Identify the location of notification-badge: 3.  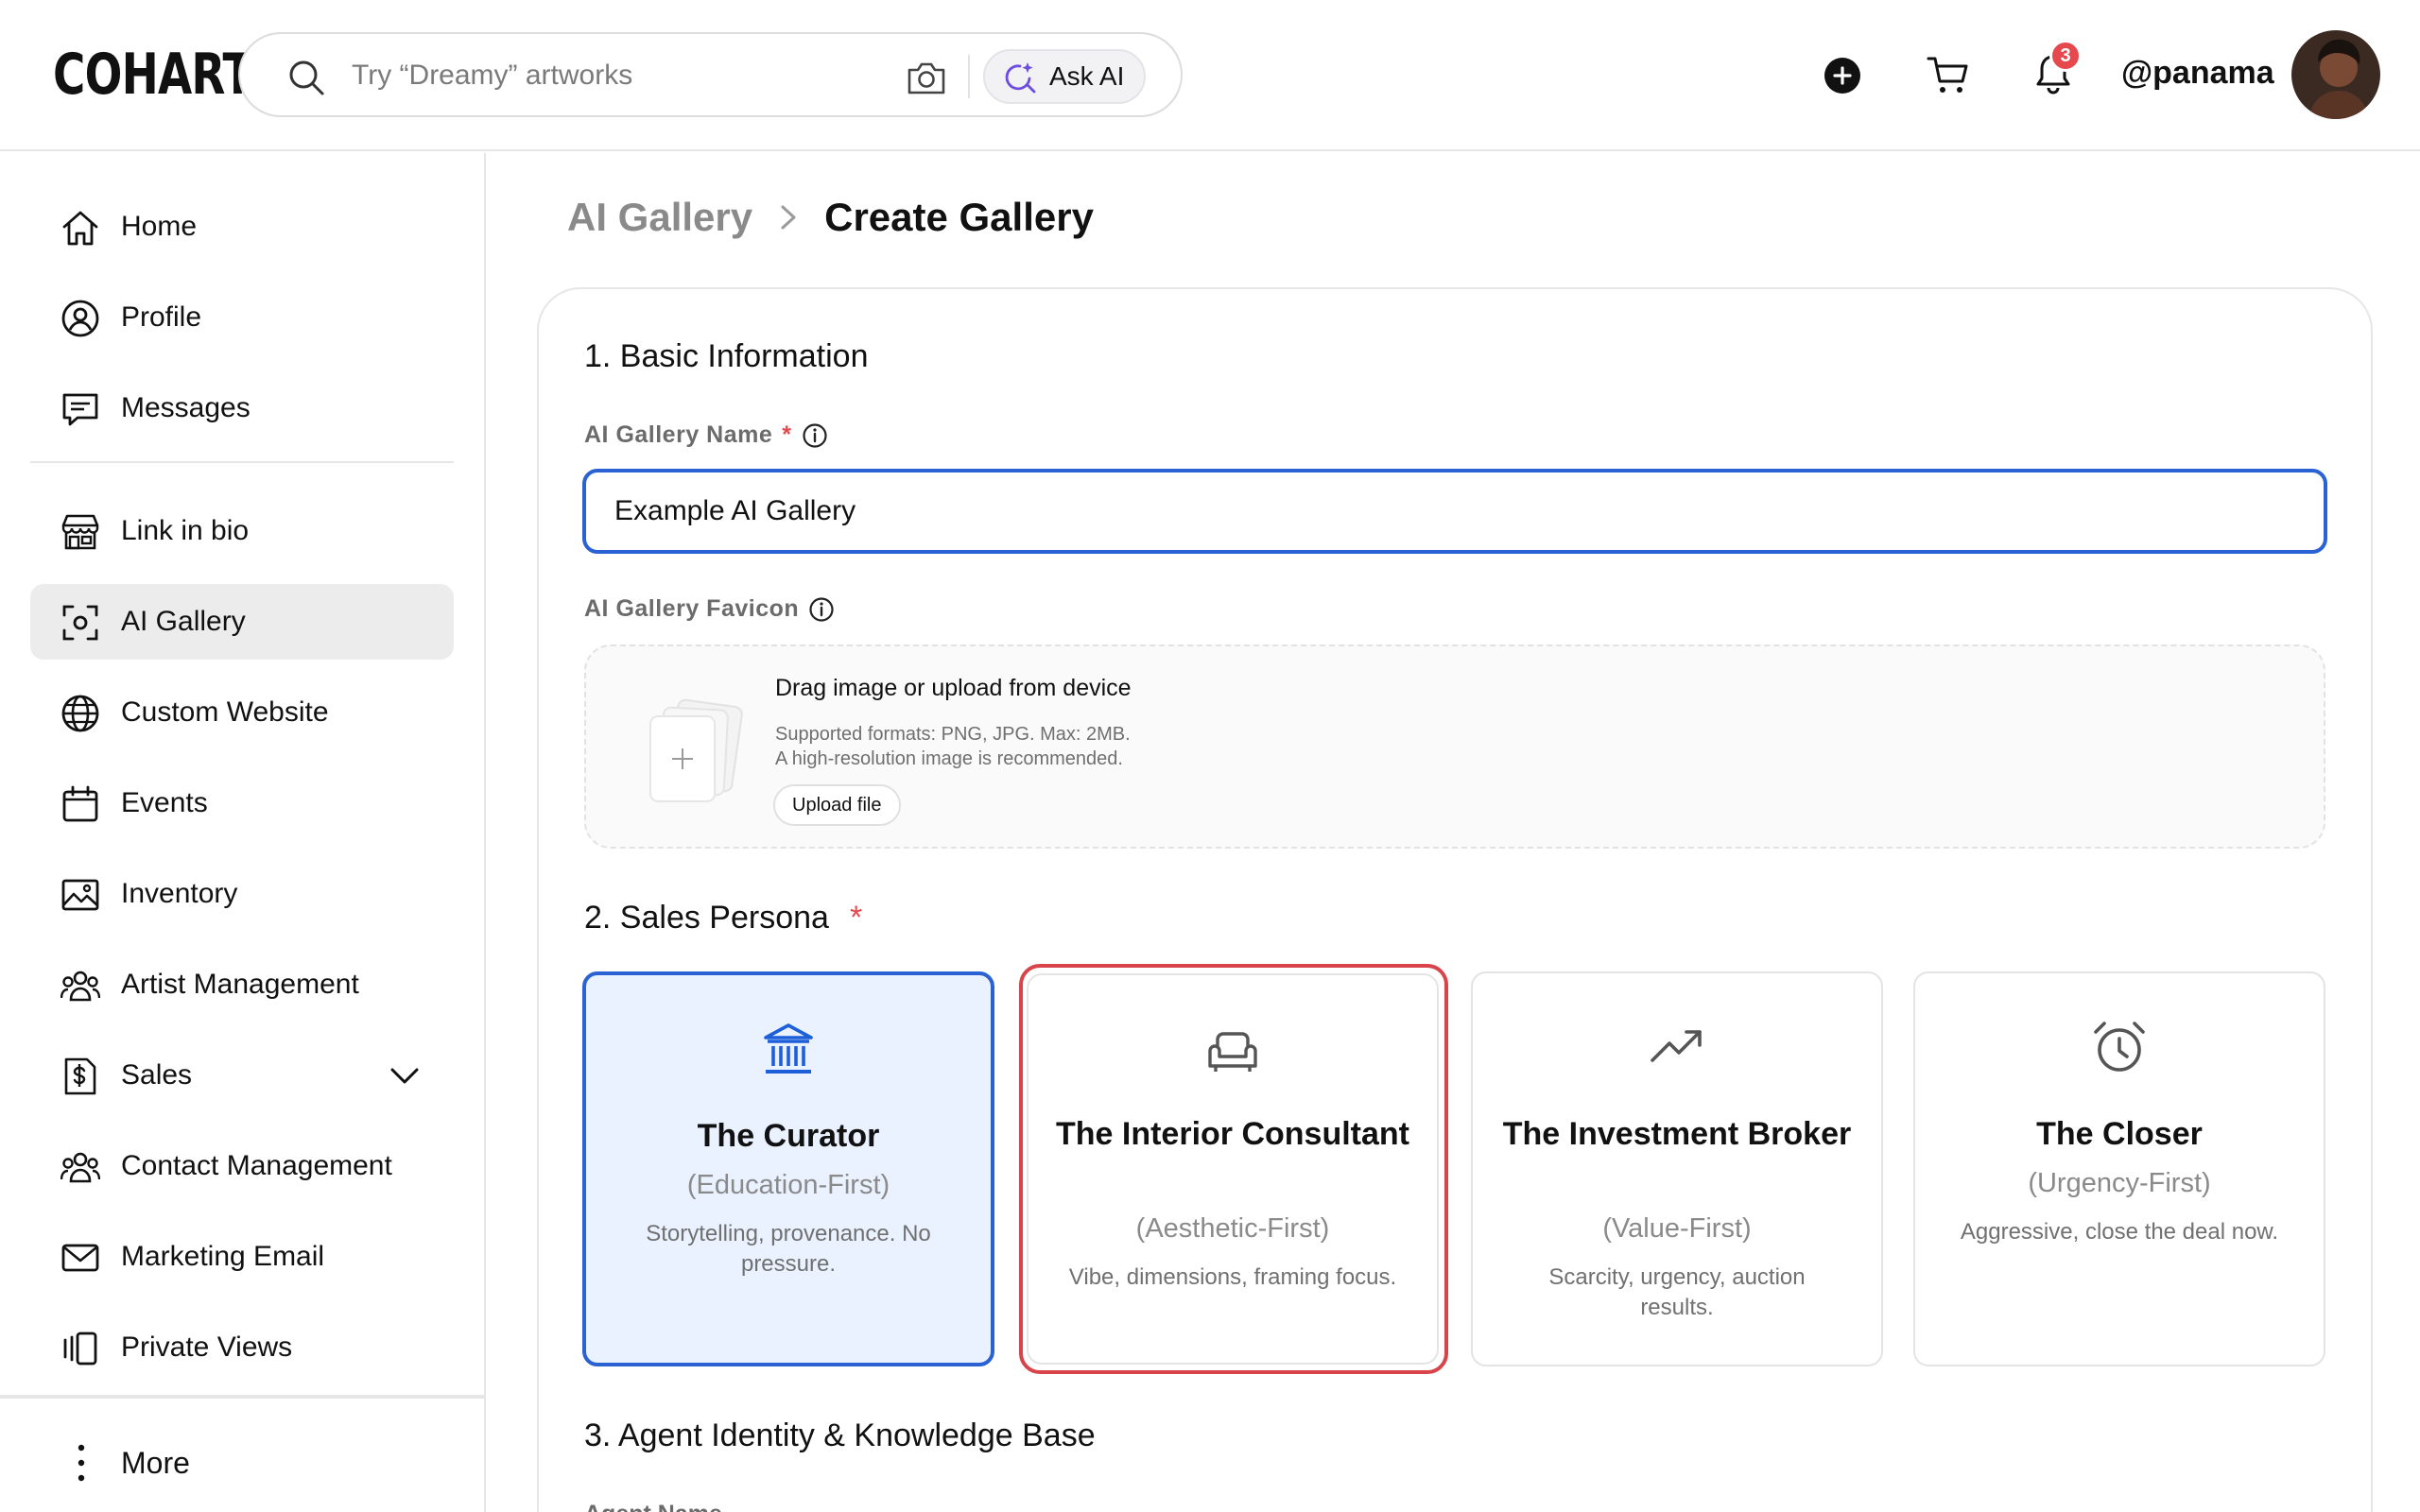
(2065, 56).